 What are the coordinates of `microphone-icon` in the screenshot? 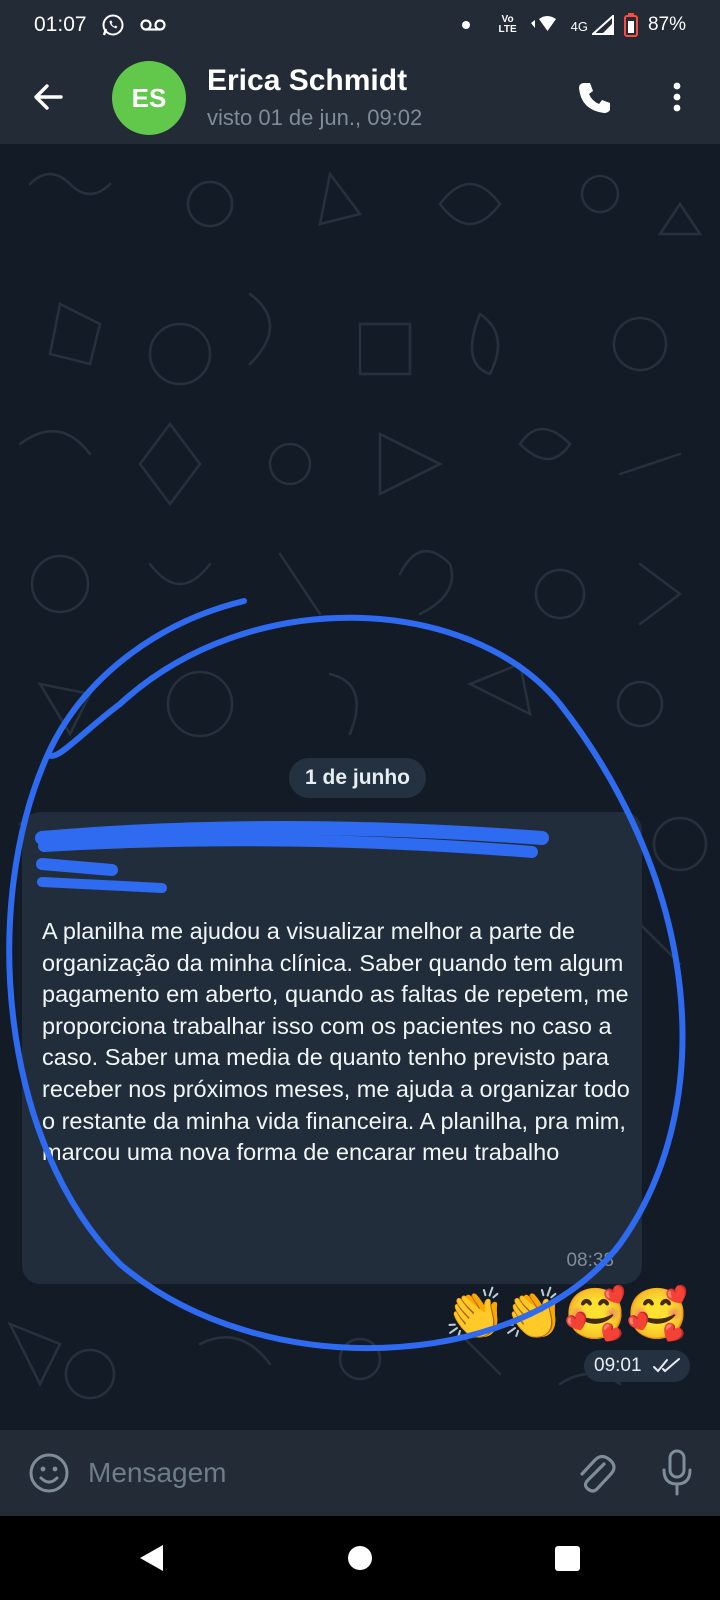 It's located at (677, 1473).